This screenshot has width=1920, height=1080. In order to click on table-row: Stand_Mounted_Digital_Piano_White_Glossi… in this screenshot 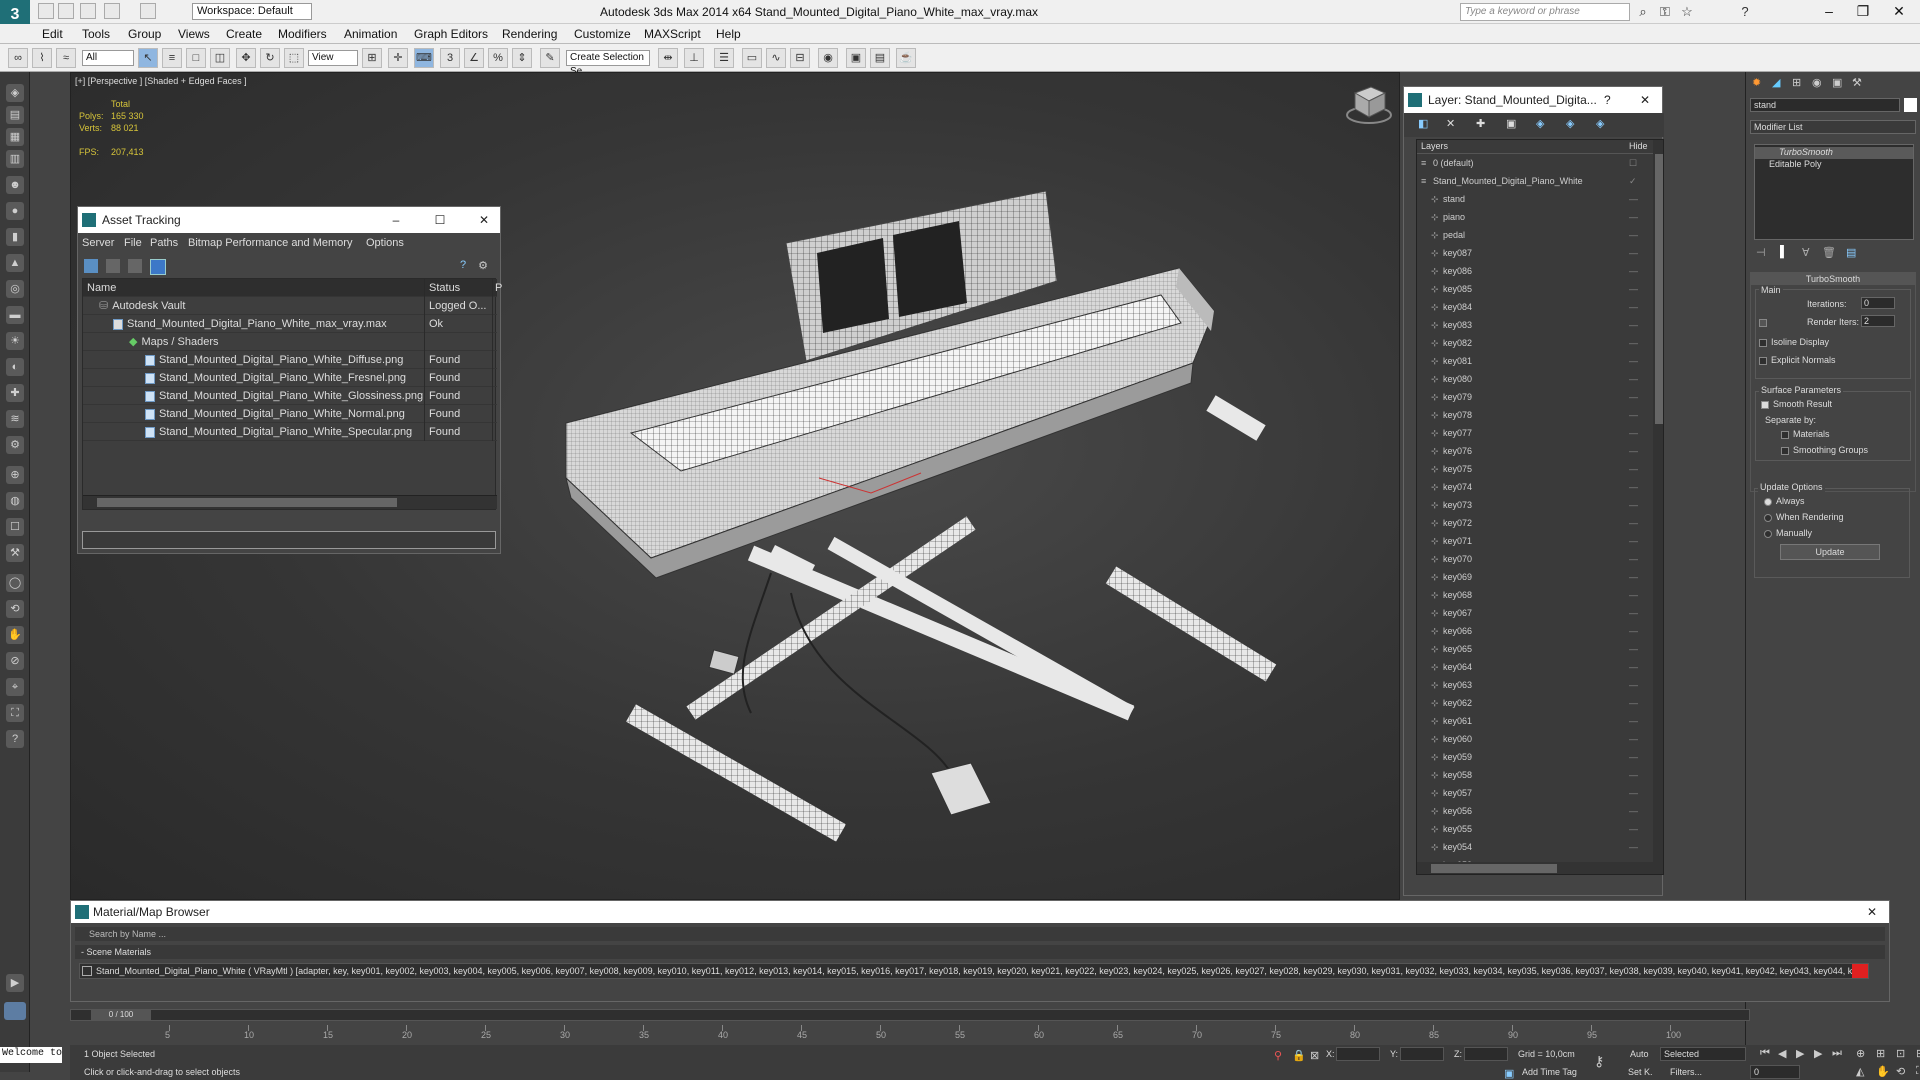, I will do `click(290, 396)`.